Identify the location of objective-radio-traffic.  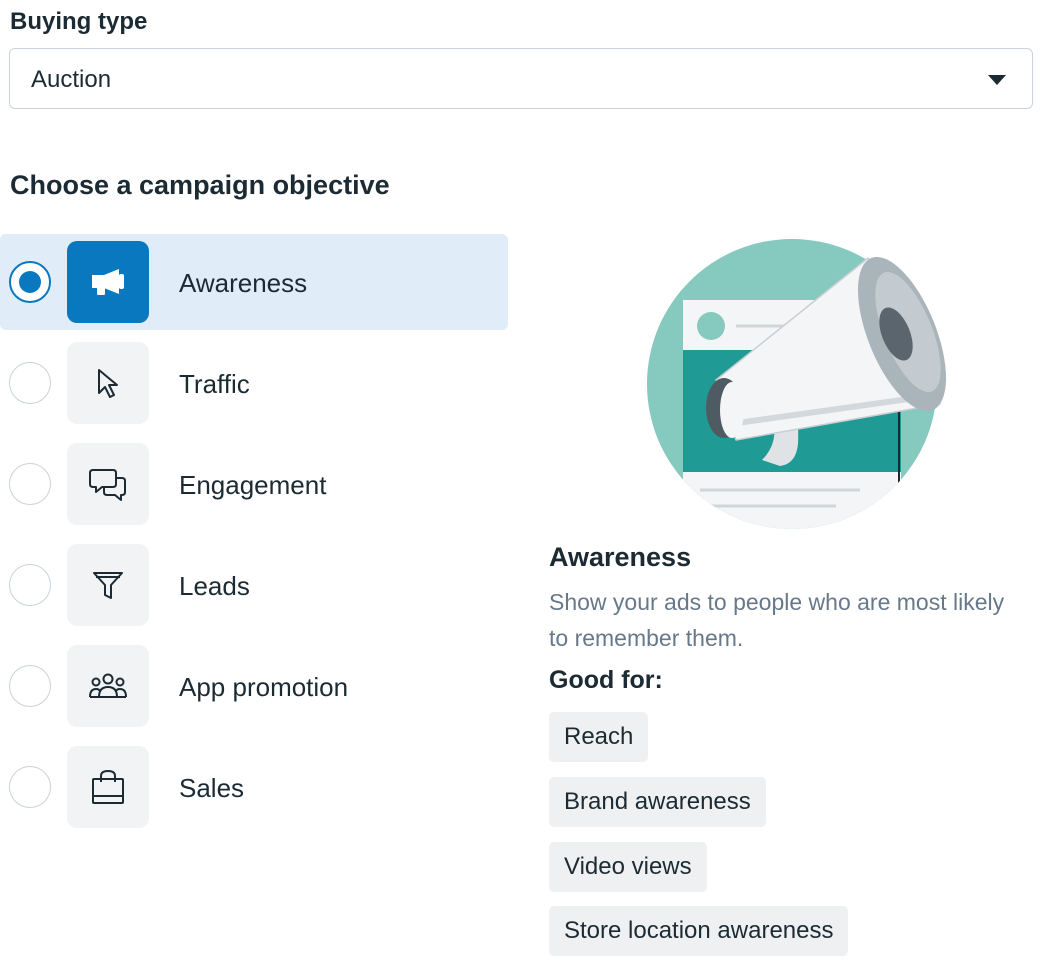
(30, 383).